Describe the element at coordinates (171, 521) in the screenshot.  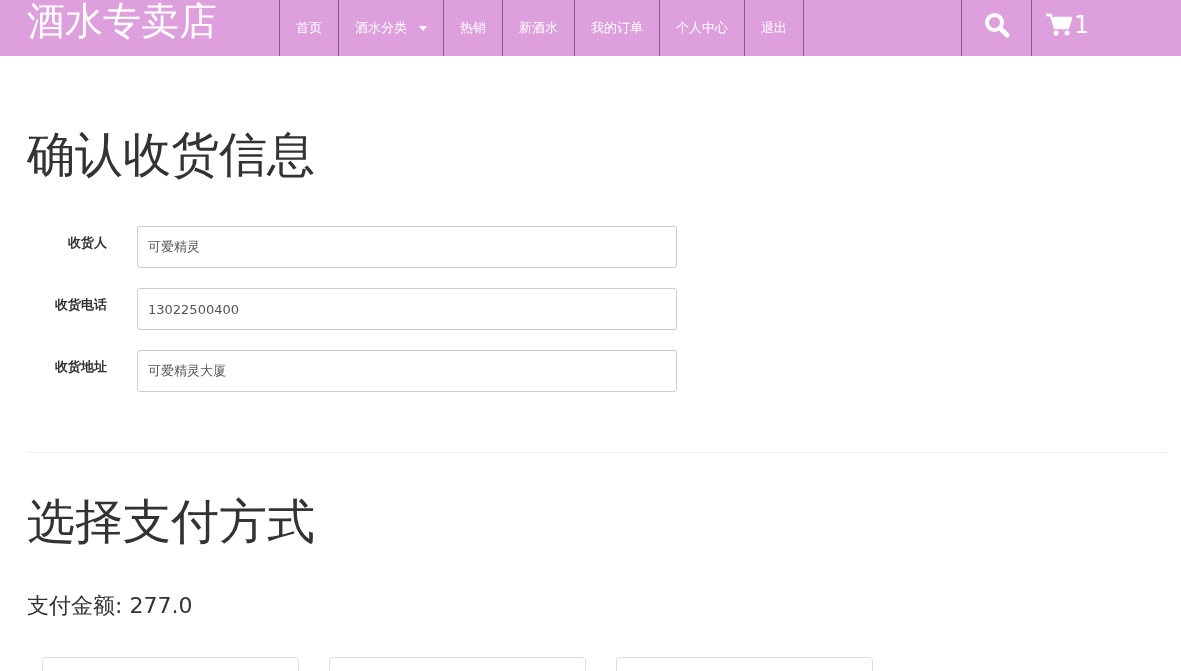
I see `section-heading: 选择支付方式` at that location.